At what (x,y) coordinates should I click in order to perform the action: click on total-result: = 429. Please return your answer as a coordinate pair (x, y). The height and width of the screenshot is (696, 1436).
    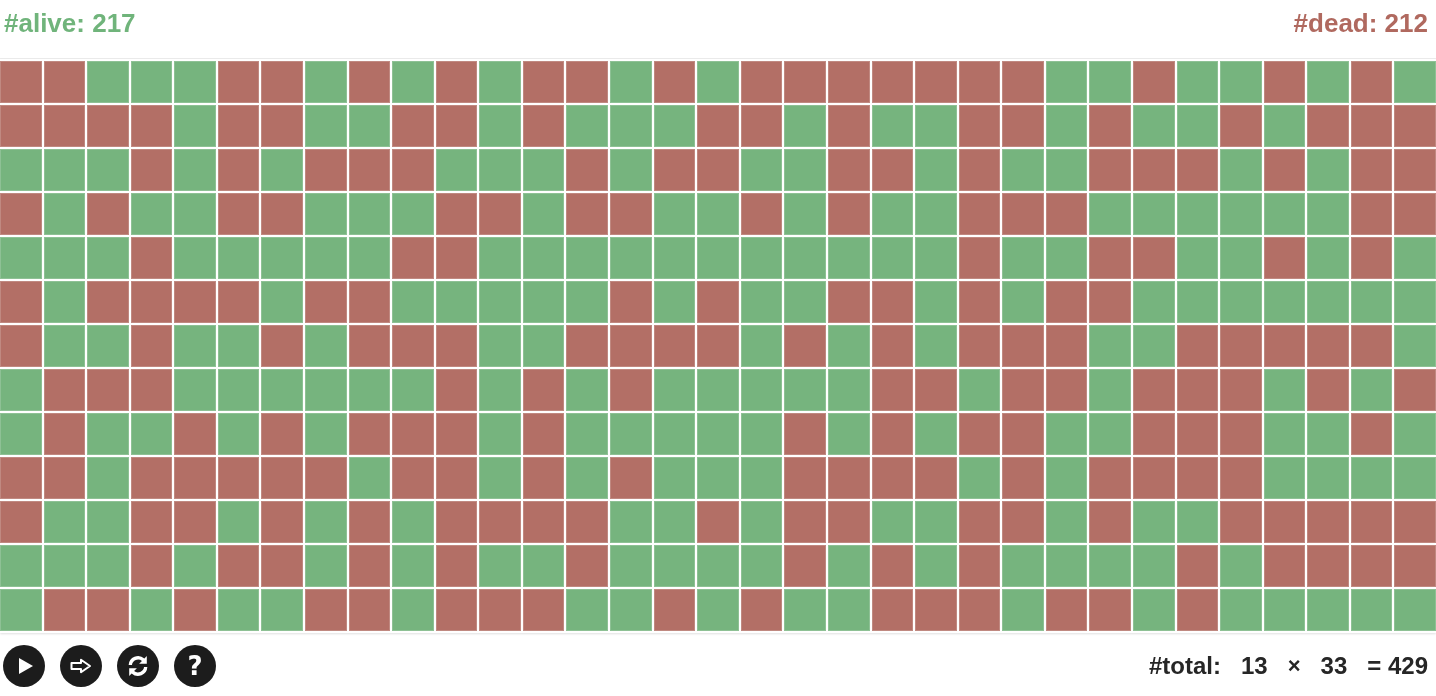
    Looking at the image, I should click on (1397, 665).